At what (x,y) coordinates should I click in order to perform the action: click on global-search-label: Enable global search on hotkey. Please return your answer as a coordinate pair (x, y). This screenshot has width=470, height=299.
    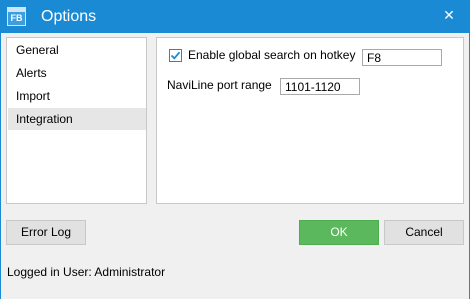
    Looking at the image, I should click on (272, 55).